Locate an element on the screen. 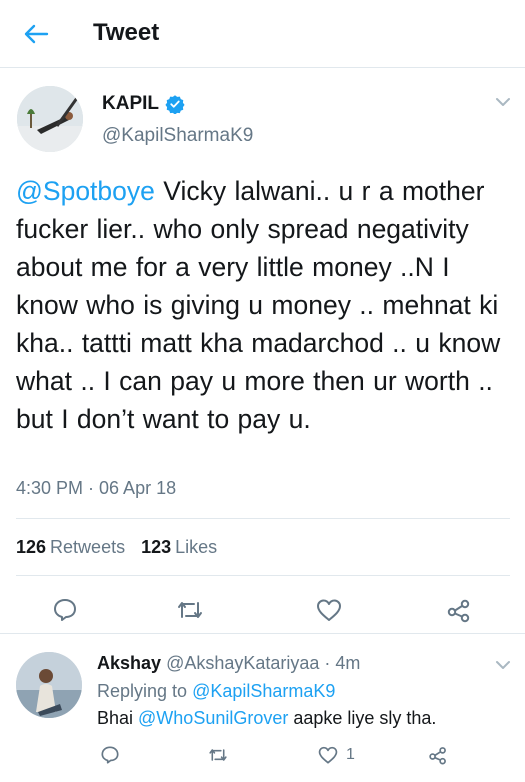 The width and height of the screenshot is (525, 782). likes-label: Likes is located at coordinates (196, 546).